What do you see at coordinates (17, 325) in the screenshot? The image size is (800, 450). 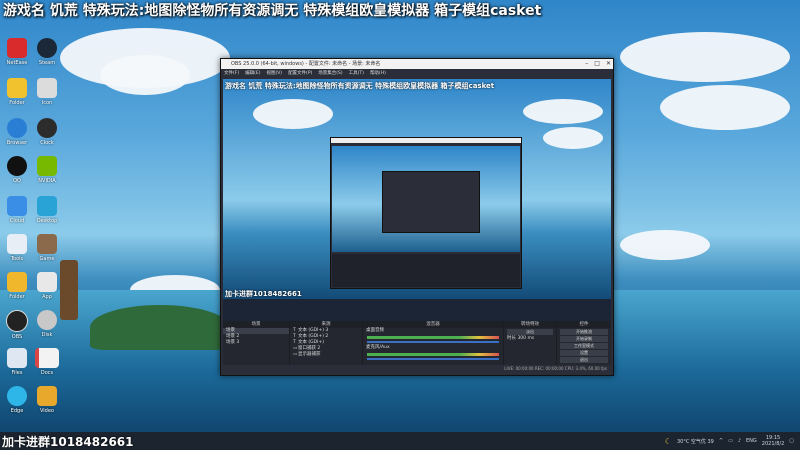 I see `desktop-icon: OBS` at bounding box center [17, 325].